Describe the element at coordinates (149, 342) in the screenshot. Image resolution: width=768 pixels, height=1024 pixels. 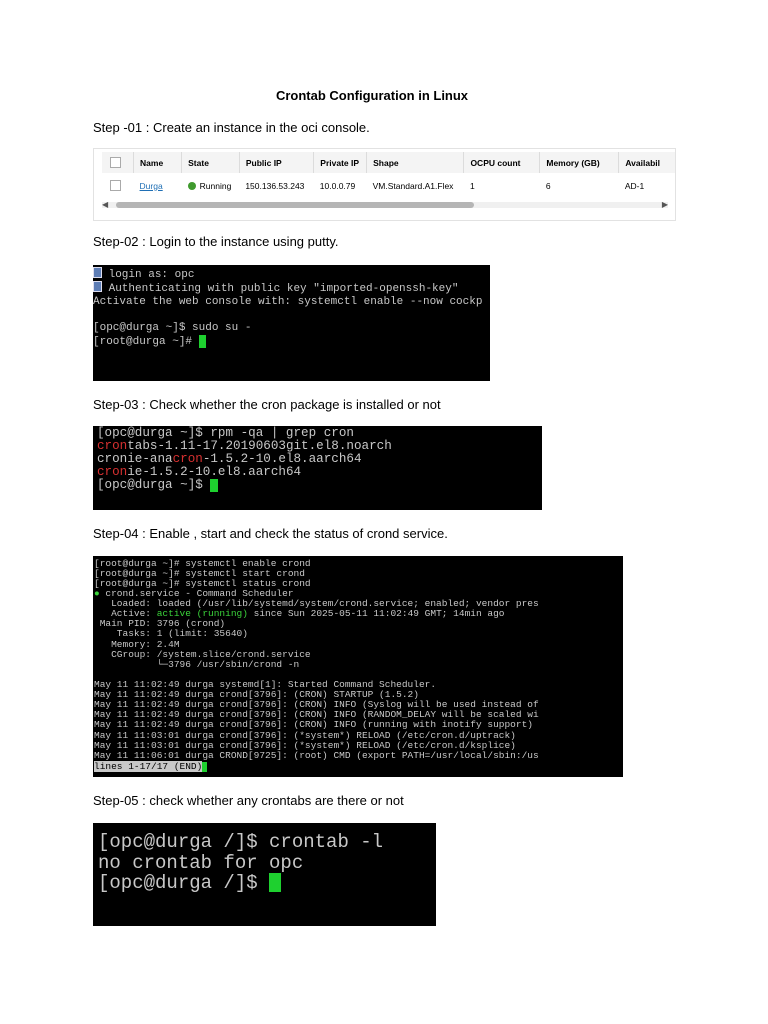
I see `terminal-line: [root@durga ~]#` at that location.